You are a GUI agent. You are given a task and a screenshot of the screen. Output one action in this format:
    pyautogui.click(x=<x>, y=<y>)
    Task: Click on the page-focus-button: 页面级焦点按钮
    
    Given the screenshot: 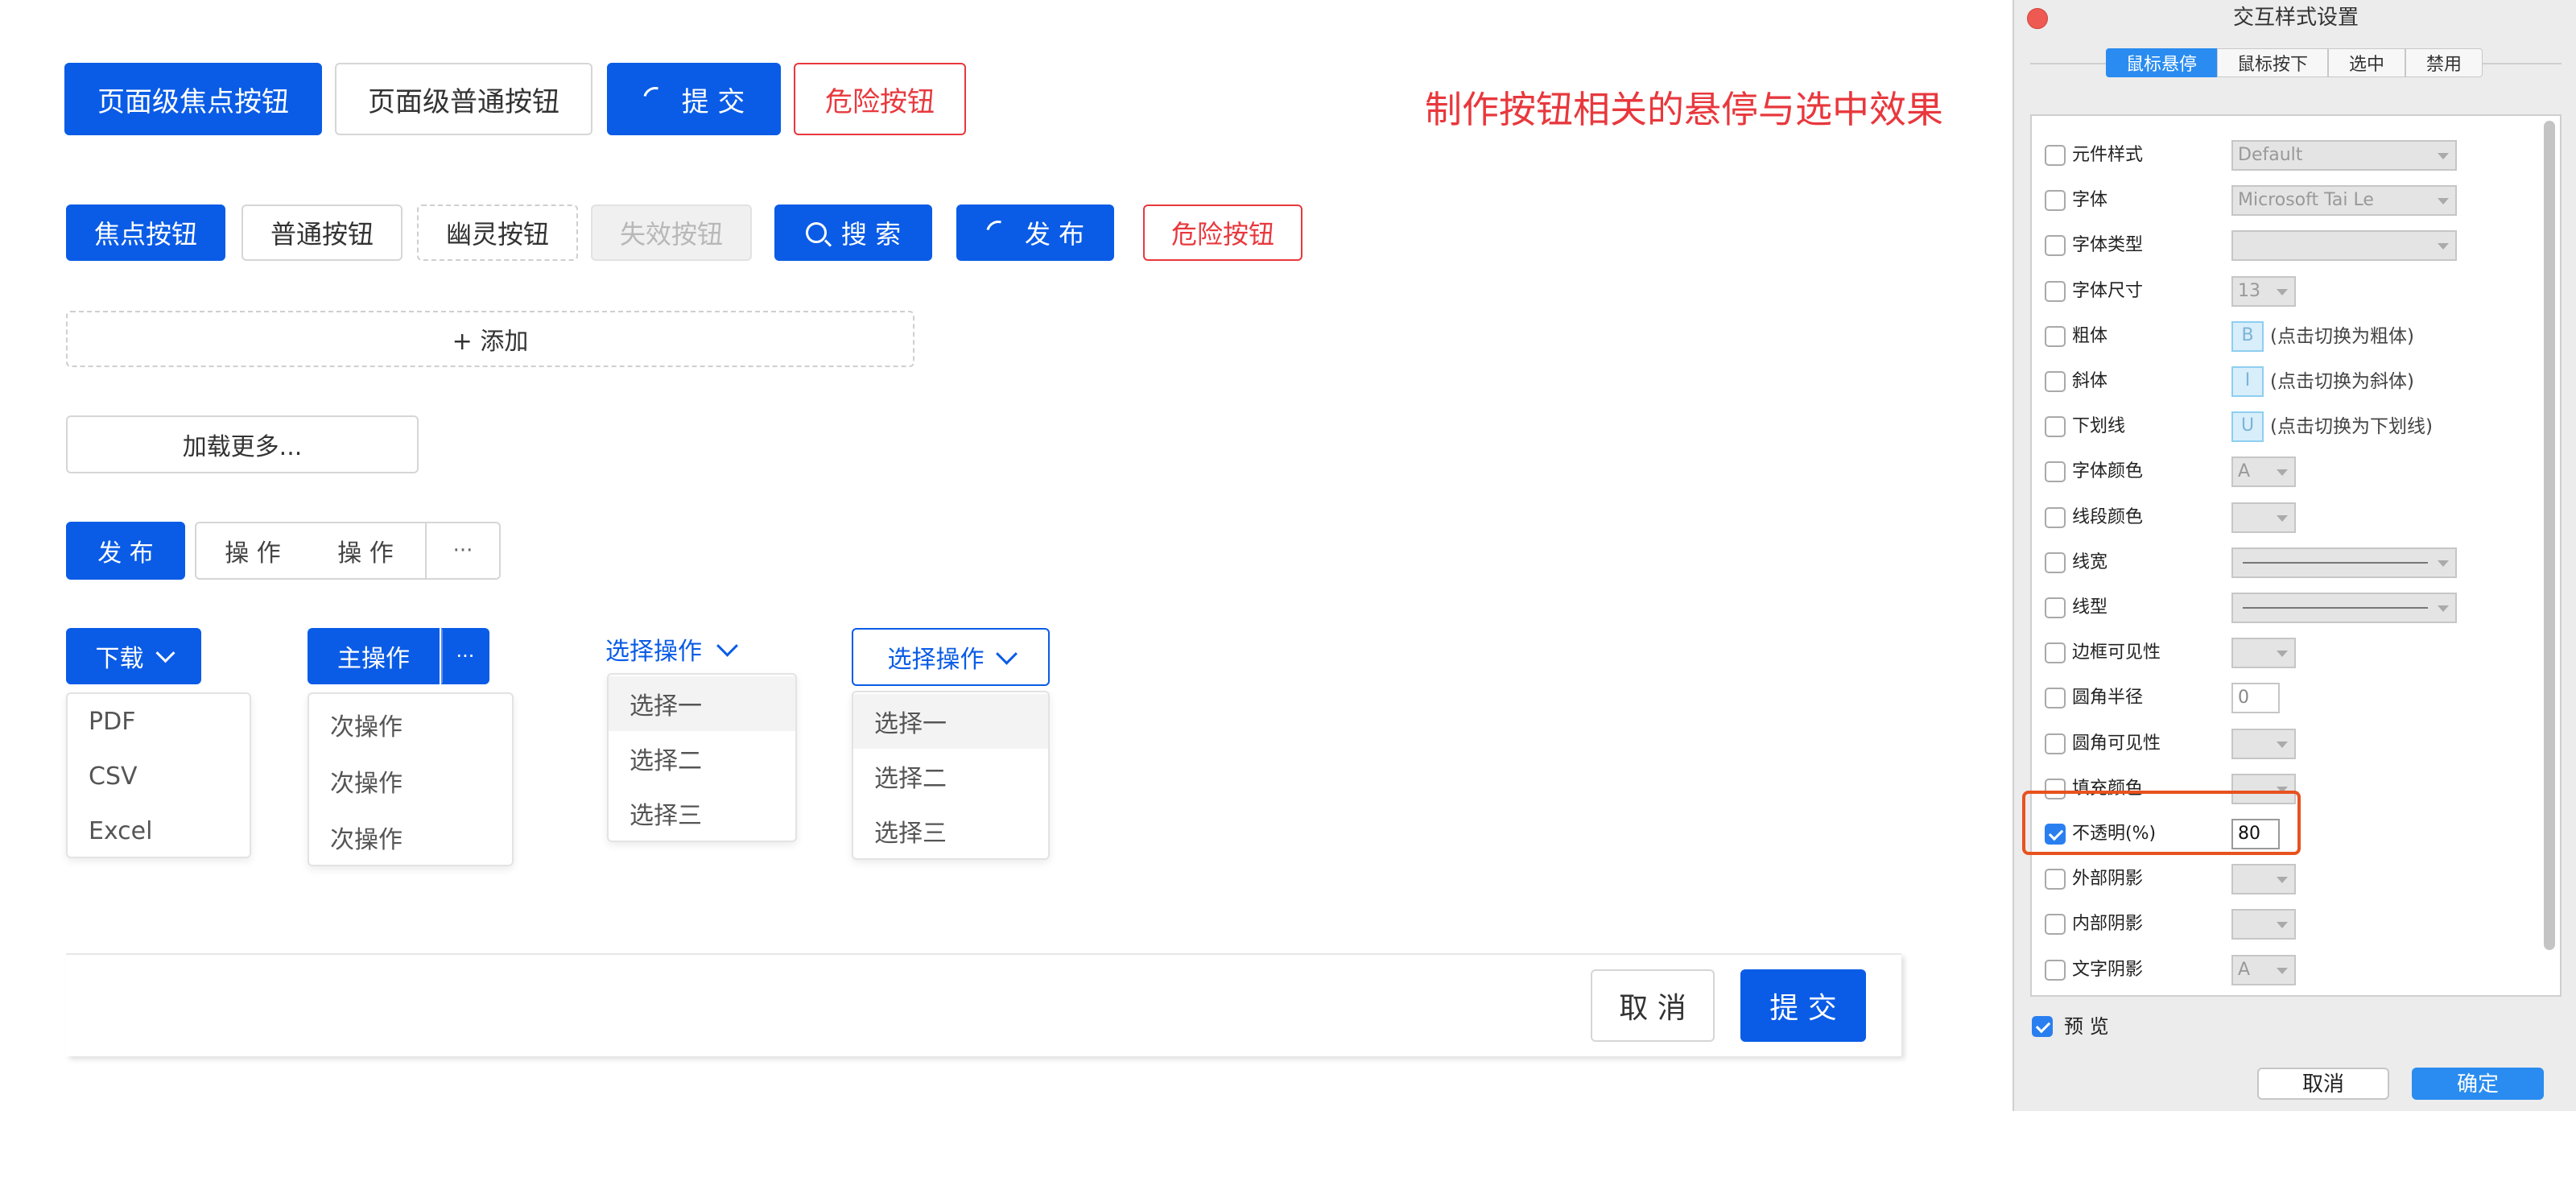 What is the action you would take?
    pyautogui.click(x=193, y=99)
    